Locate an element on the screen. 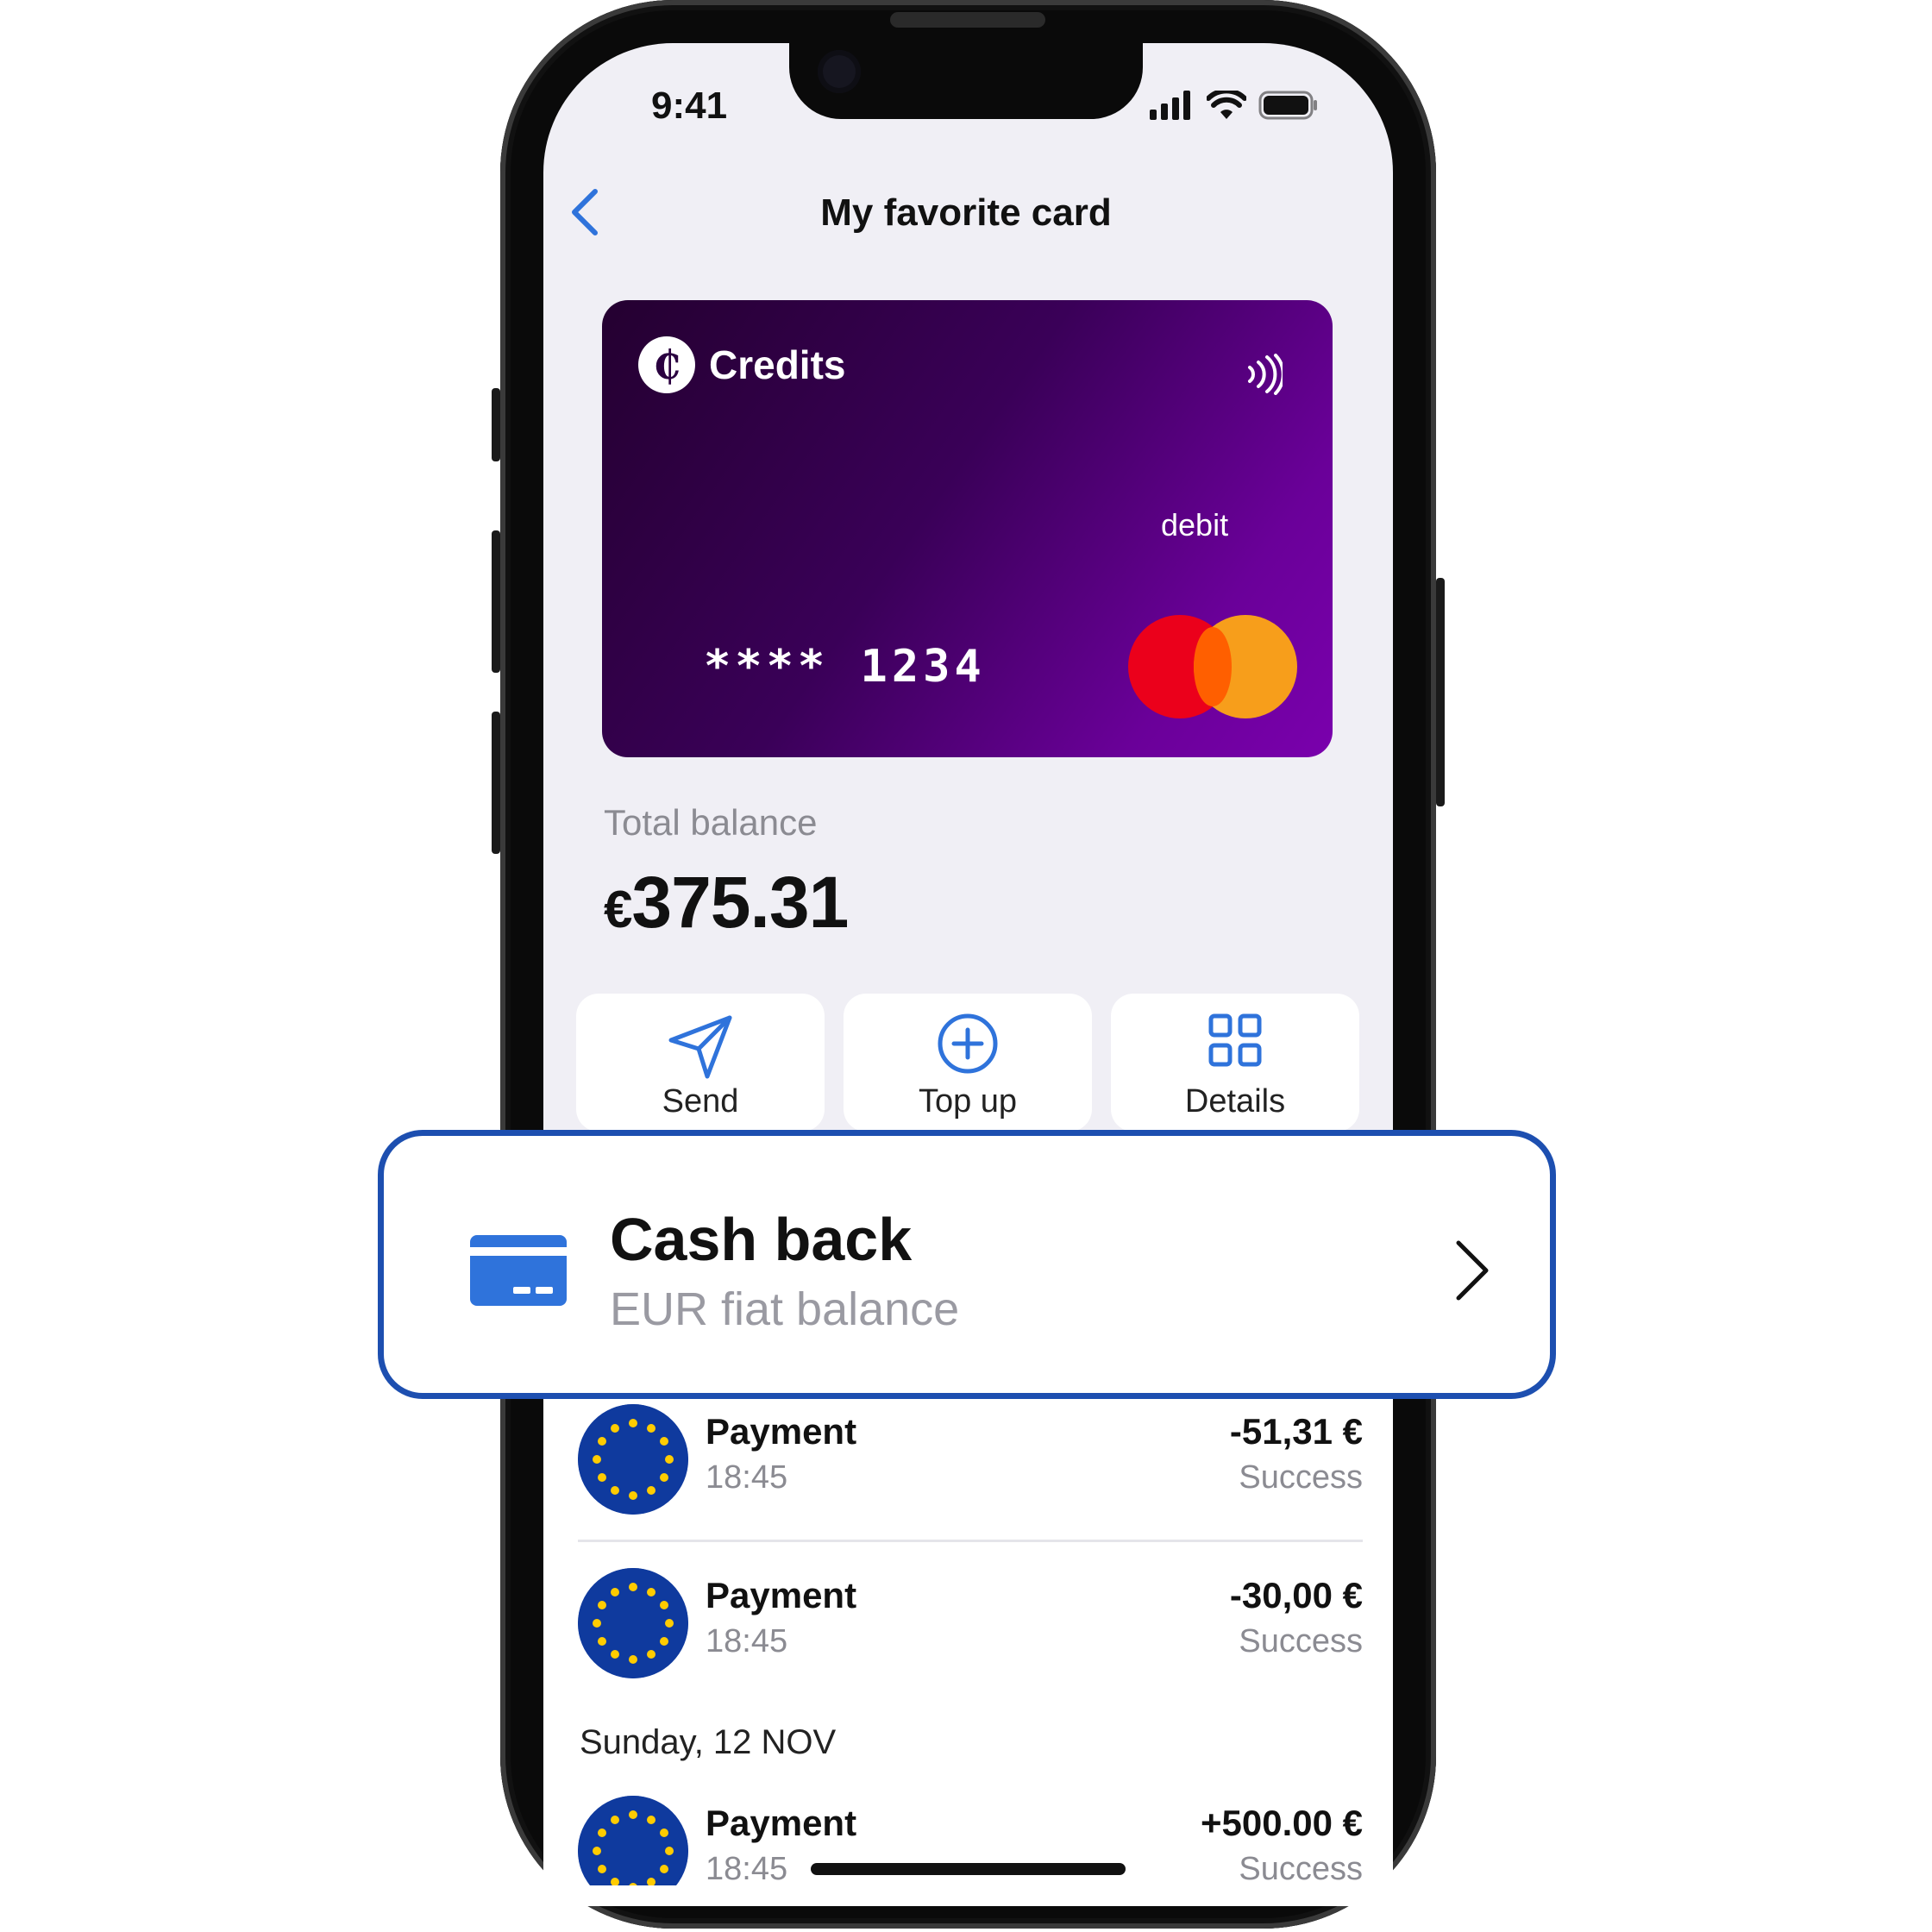 This screenshot has height=1932, width=1932. plus-circle-icon is located at coordinates (968, 1044).